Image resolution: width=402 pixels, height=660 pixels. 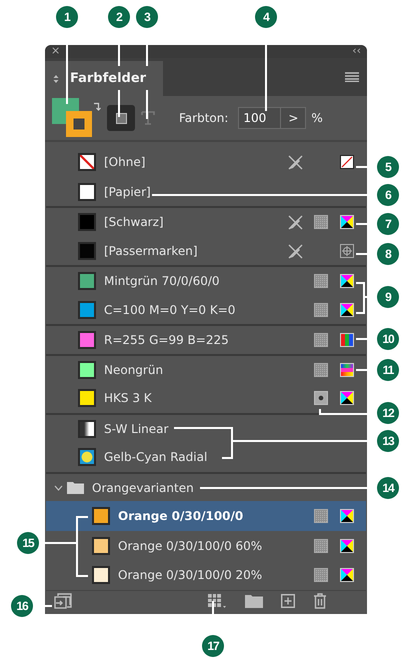 I want to click on swatch-row: Orange 0/30/100/0 20%, so click(x=206, y=575).